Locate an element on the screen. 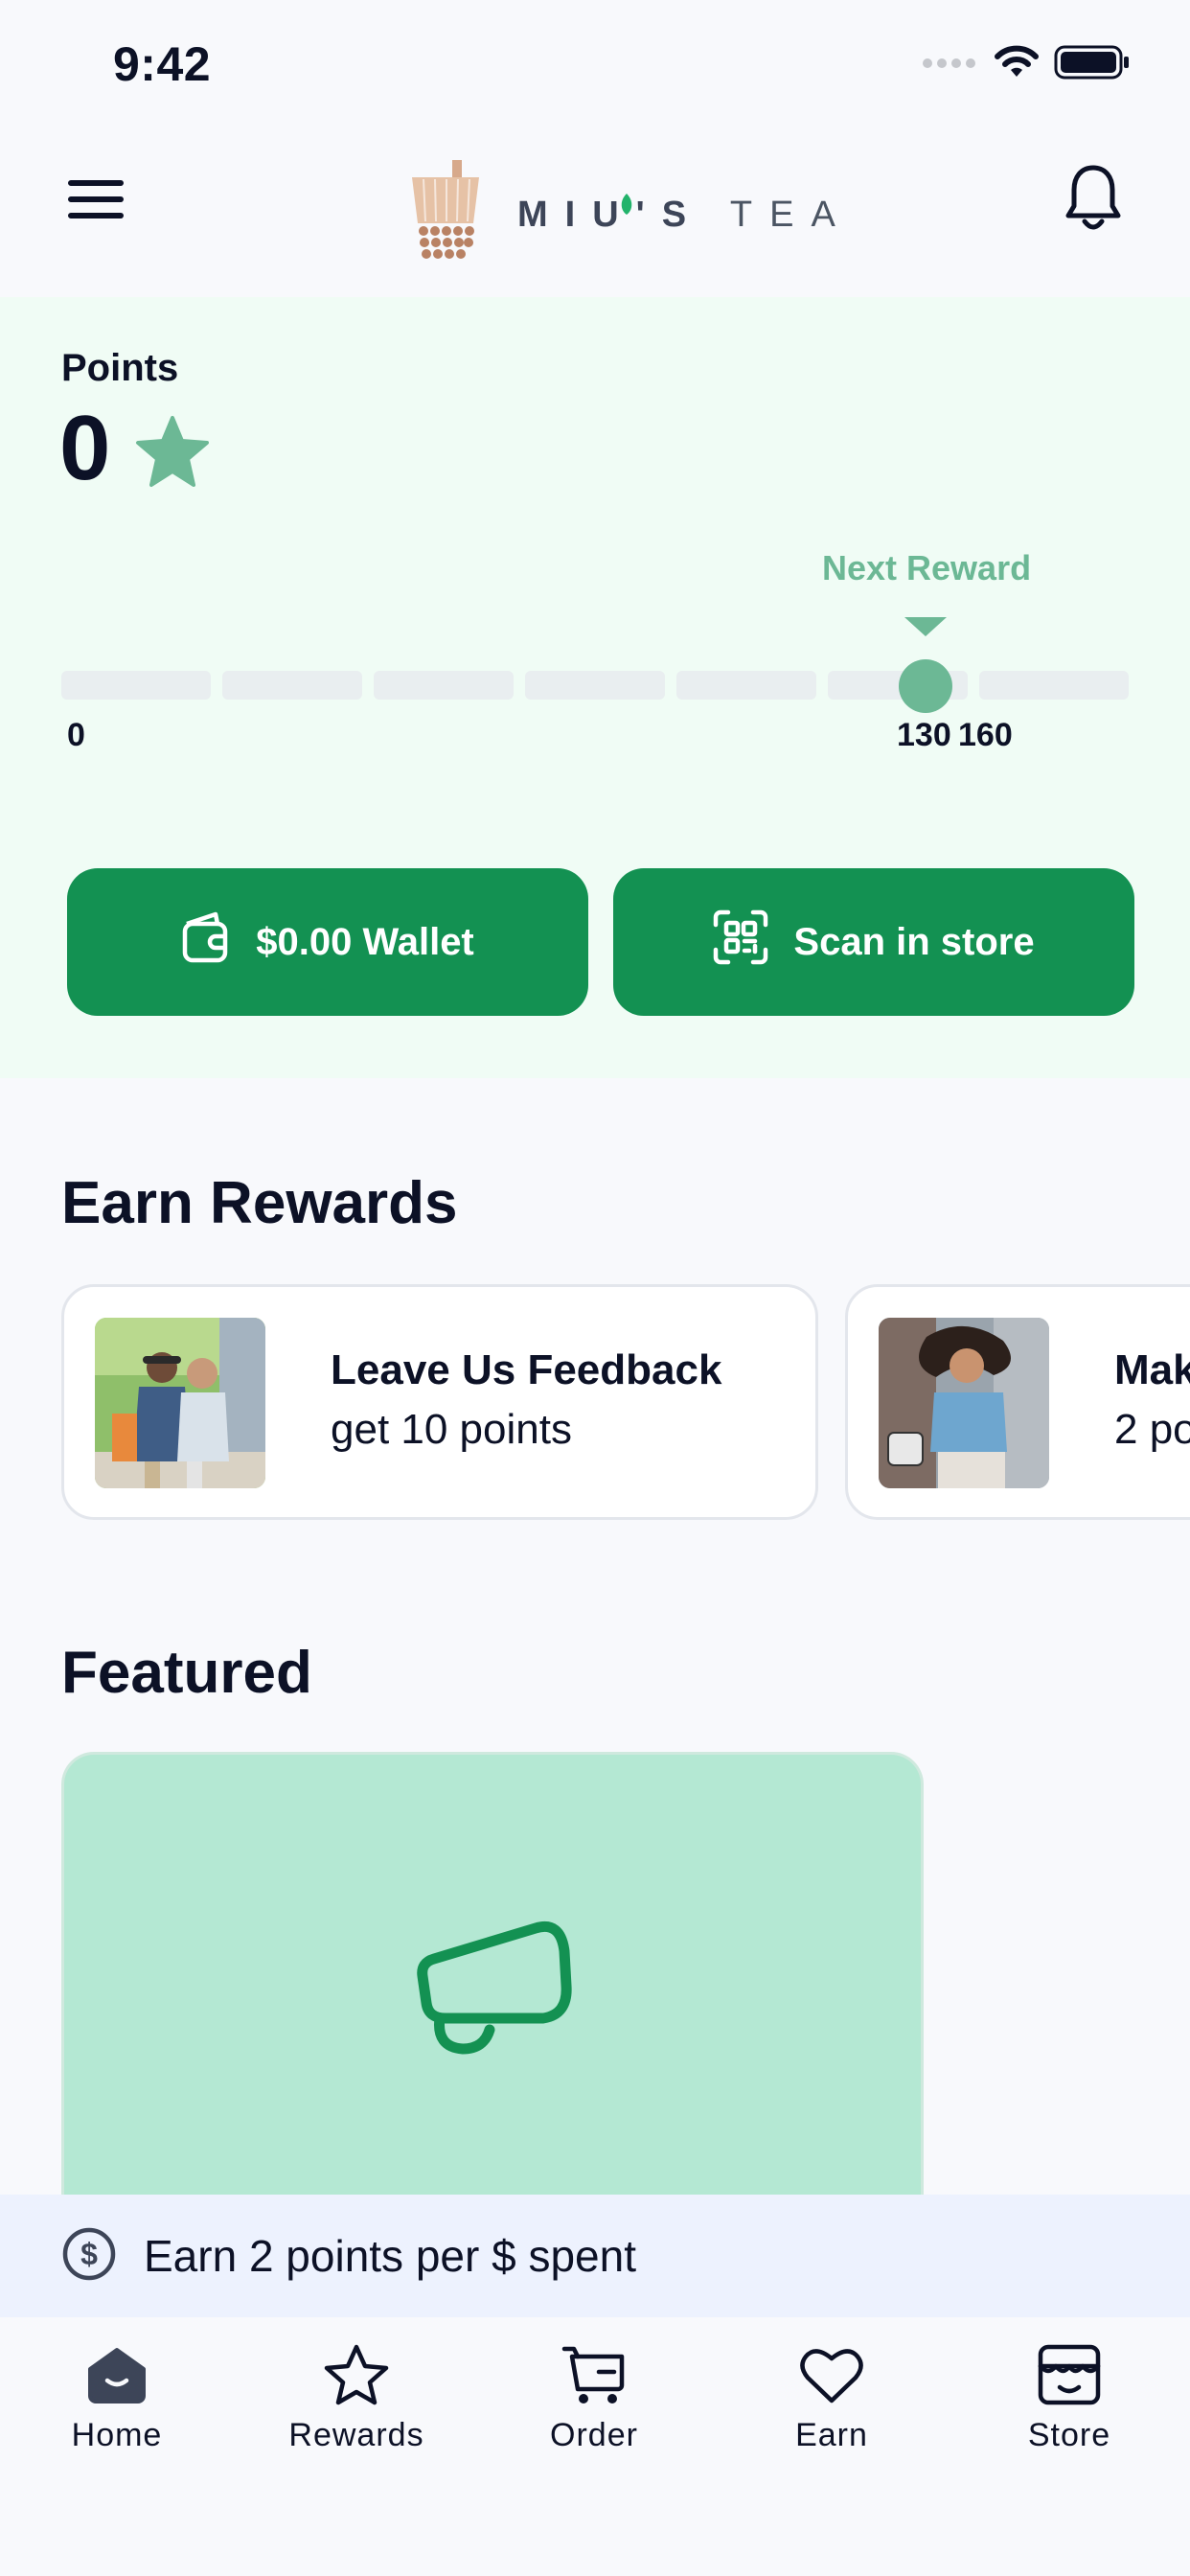  tab-order: Order is located at coordinates (594, 2407).